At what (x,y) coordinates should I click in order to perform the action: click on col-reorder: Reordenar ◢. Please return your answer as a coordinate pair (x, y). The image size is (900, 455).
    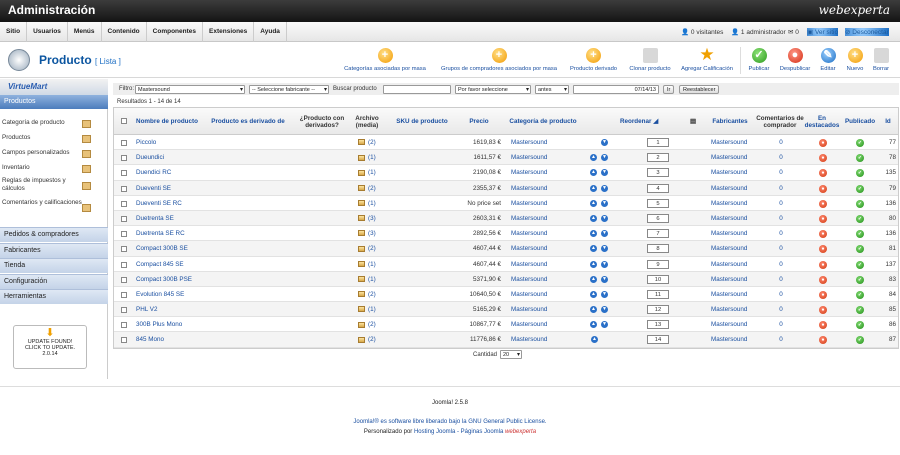
    Looking at the image, I should click on (639, 121).